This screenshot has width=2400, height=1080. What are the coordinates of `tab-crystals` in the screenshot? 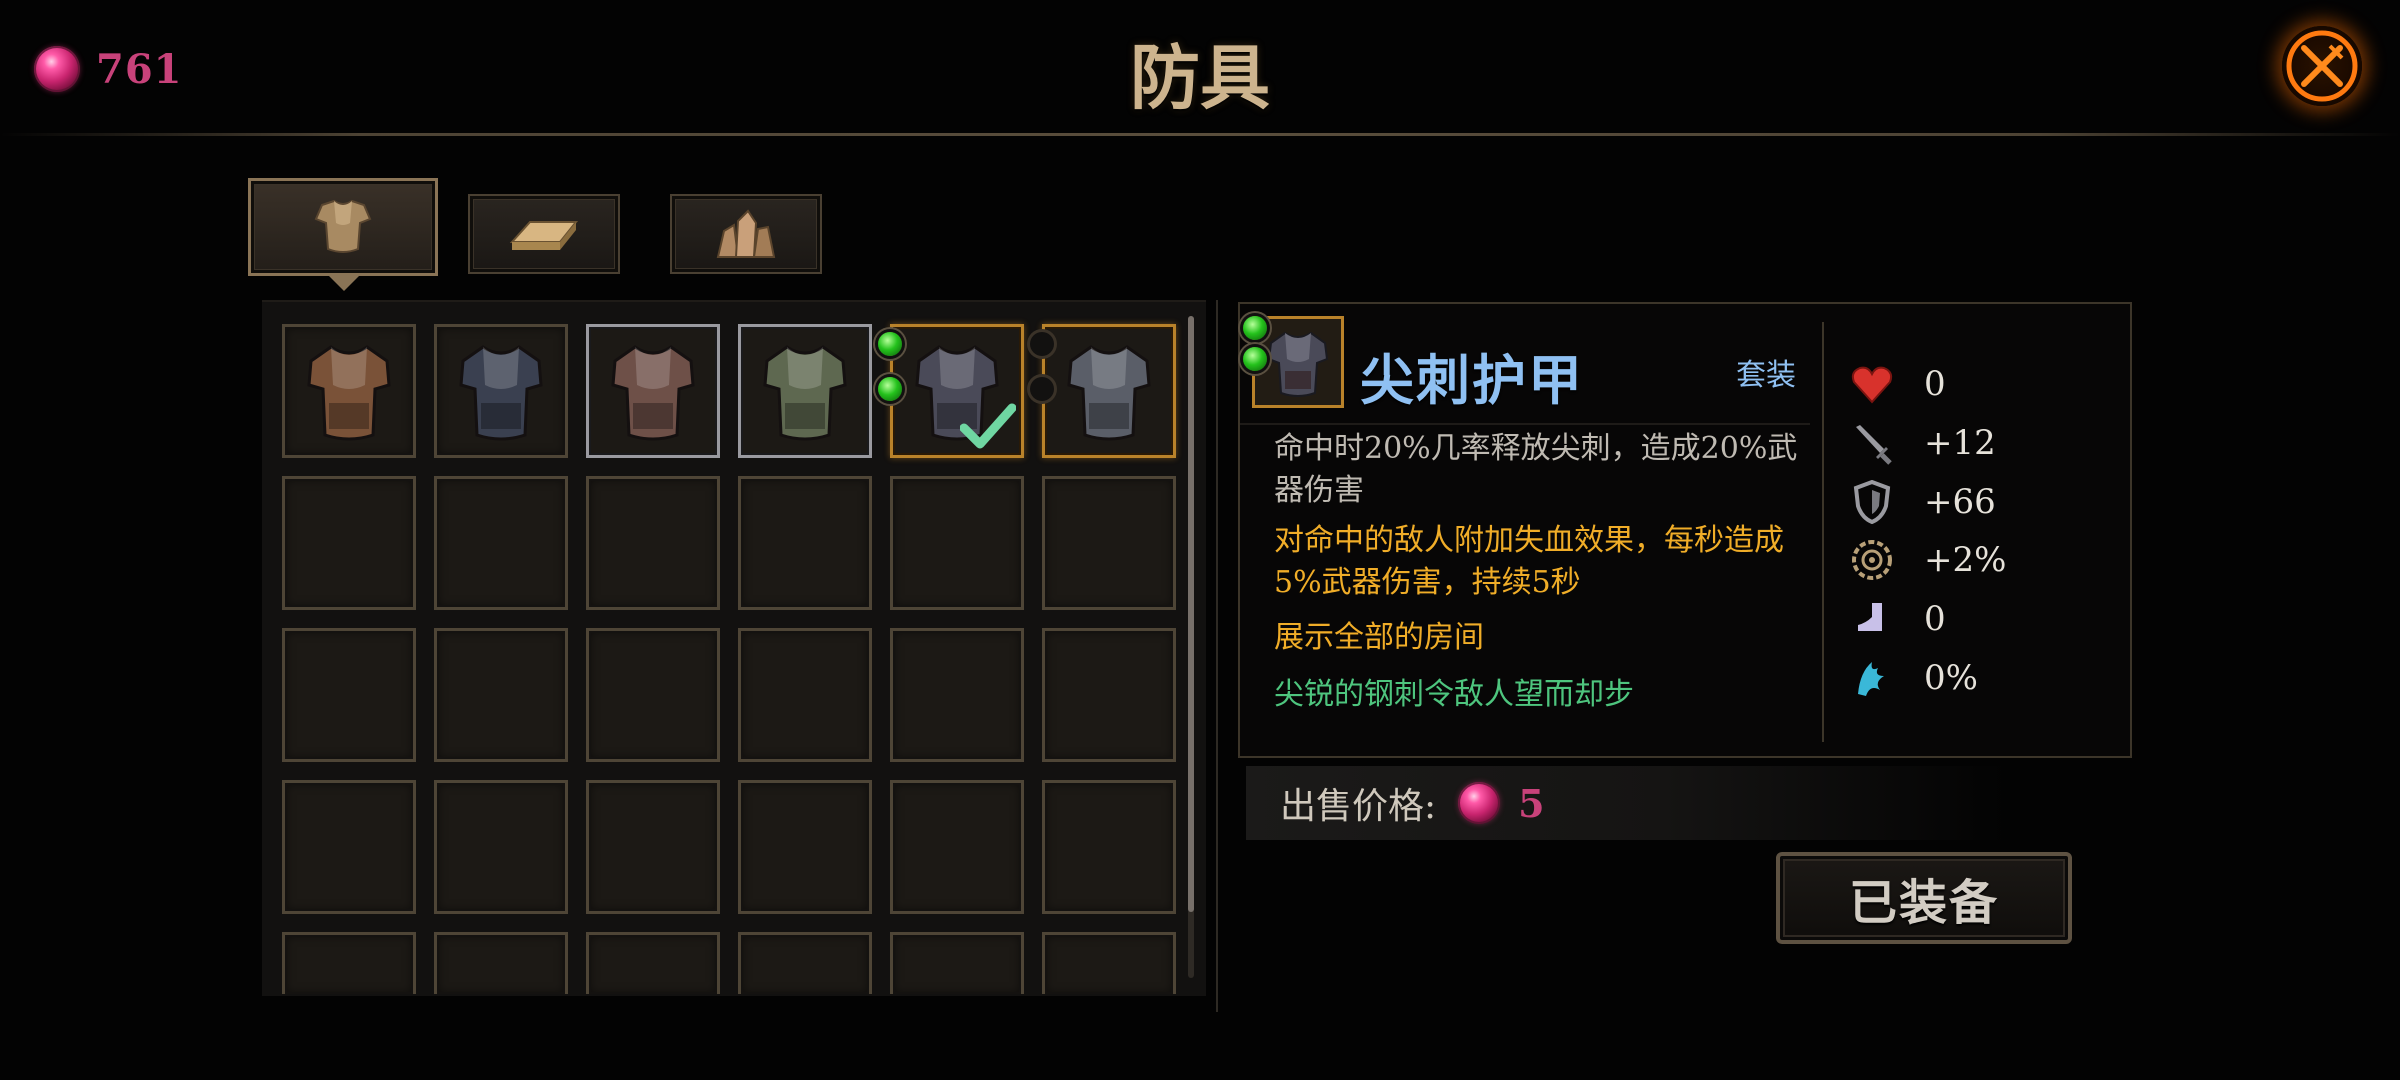 It's located at (746, 234).